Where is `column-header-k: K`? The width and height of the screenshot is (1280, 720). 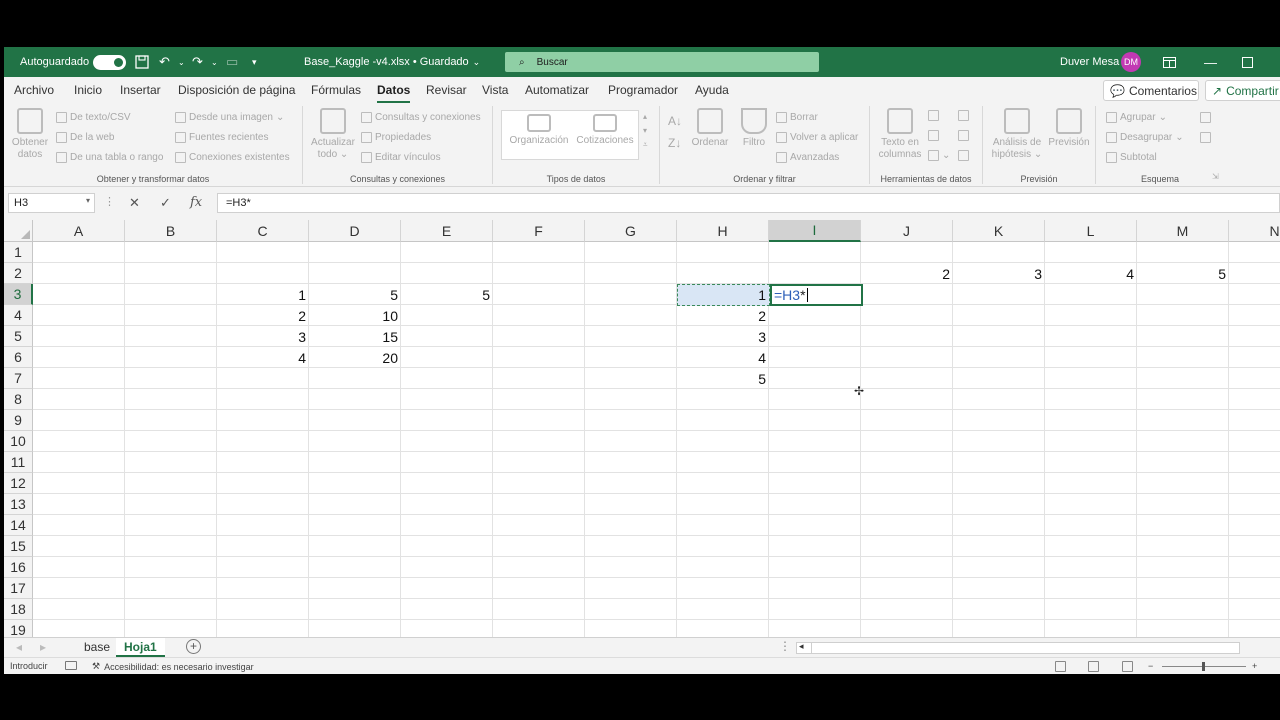
column-header-k: K is located at coordinates (999, 231).